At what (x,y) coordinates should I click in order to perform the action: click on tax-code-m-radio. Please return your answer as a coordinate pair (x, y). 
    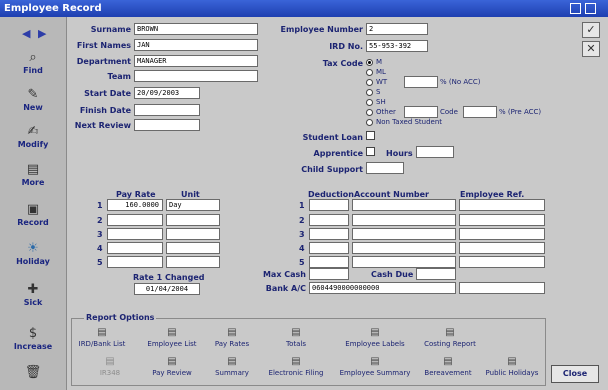
    Looking at the image, I should click on (369, 62).